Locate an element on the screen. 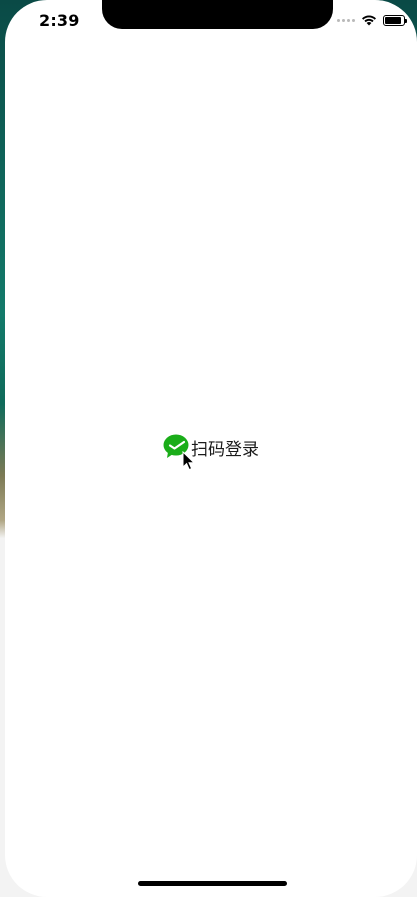  qr-login-button: 扫码登录 is located at coordinates (210, 447).